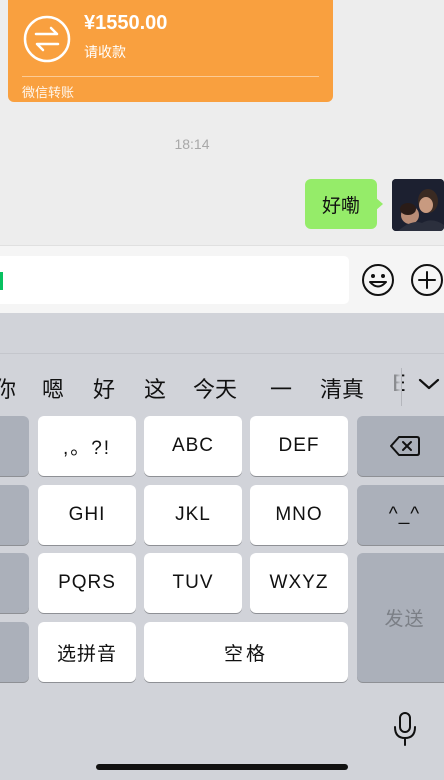  I want to click on send-button: 发送, so click(400, 617).